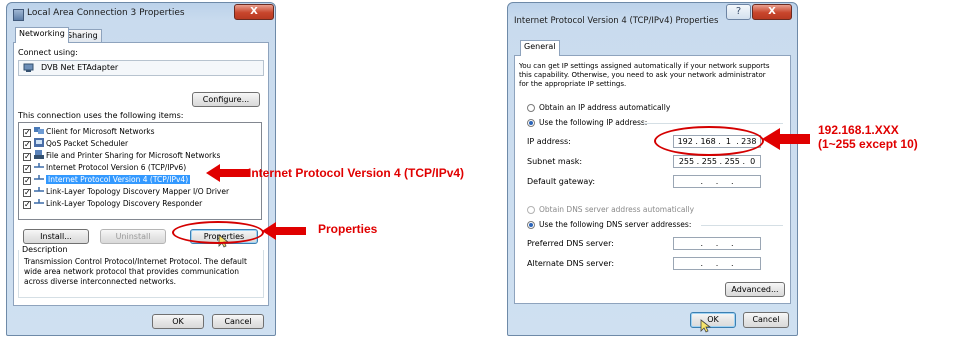  Describe the element at coordinates (254, 12) in the screenshot. I see `left-close-button: X` at that location.